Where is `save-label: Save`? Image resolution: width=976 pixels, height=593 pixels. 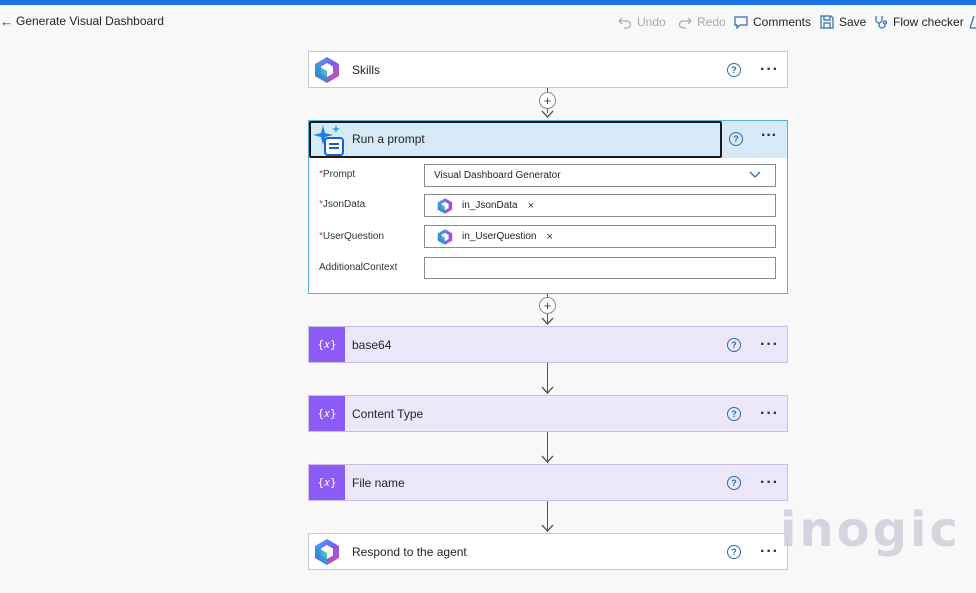 save-label: Save is located at coordinates (853, 22).